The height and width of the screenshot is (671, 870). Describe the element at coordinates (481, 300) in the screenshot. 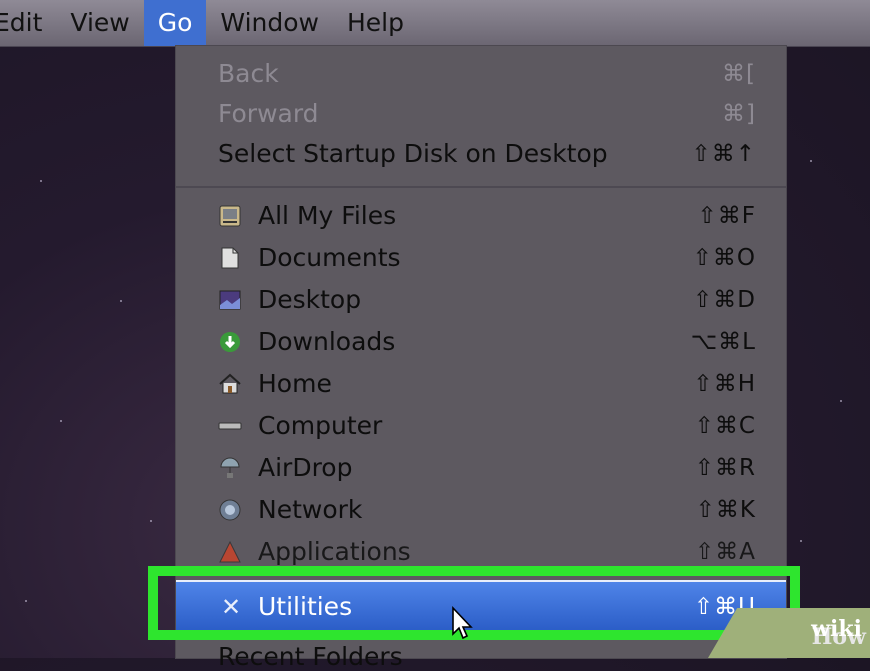

I see `menu-item-desktop: Desktop ⇧⌘D` at that location.